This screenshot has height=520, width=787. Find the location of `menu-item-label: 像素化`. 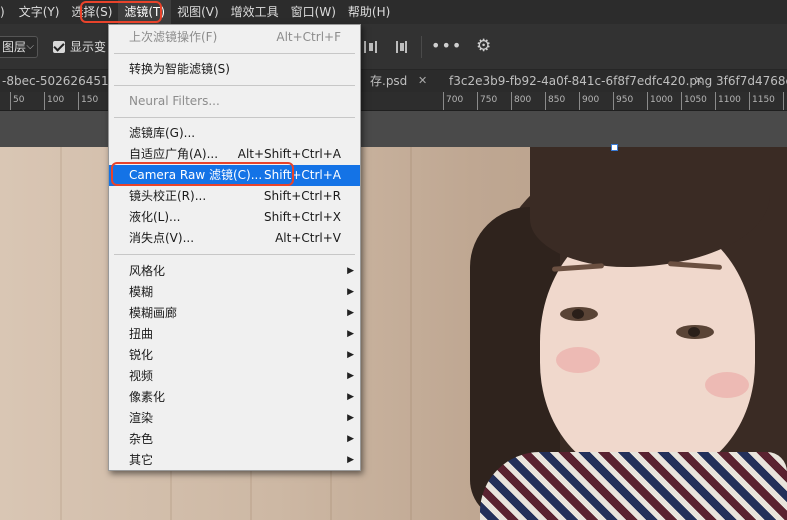

menu-item-label: 像素化 is located at coordinates (147, 397).